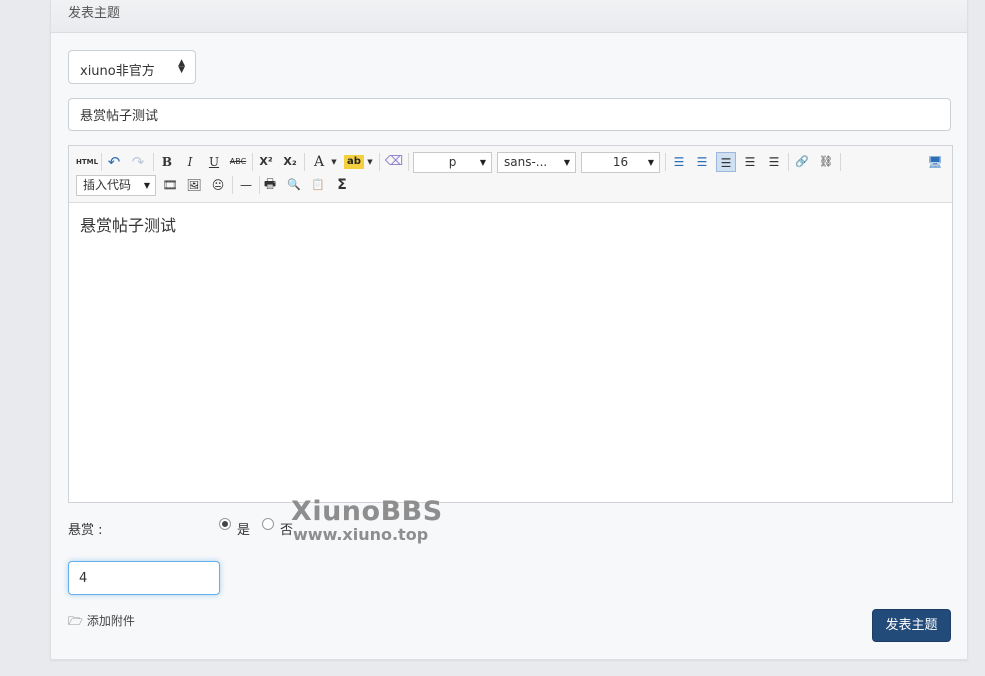  What do you see at coordinates (167, 162) in the screenshot?
I see `bold-icon: B` at bounding box center [167, 162].